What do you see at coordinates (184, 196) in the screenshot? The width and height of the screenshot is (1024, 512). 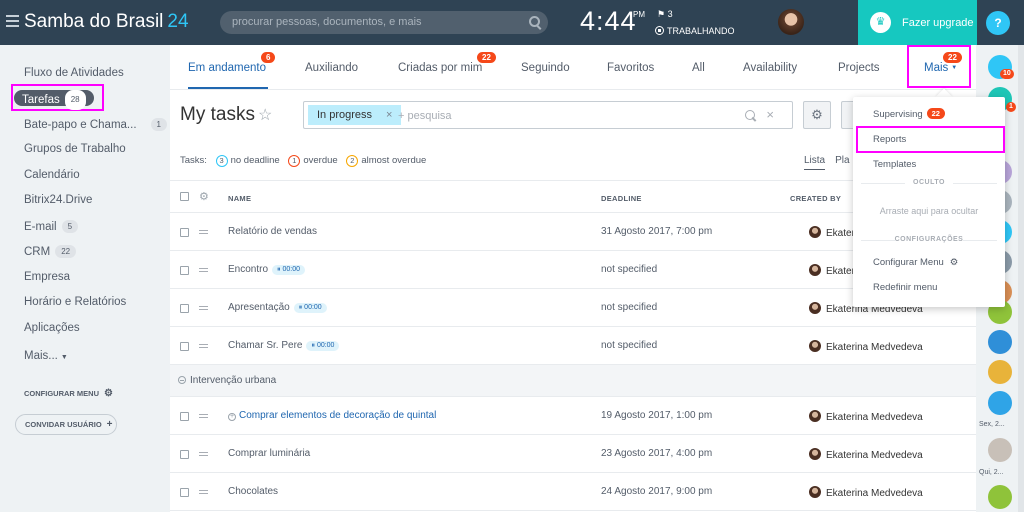 I see `select-all-checkbox` at bounding box center [184, 196].